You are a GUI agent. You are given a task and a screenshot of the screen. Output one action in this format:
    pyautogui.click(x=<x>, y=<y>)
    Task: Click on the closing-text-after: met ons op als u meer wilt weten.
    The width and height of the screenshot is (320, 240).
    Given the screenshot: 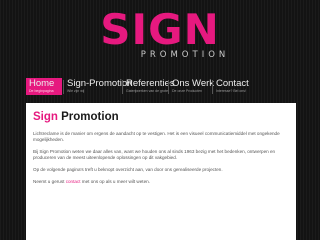 What is the action you would take?
    pyautogui.click(x=115, y=181)
    